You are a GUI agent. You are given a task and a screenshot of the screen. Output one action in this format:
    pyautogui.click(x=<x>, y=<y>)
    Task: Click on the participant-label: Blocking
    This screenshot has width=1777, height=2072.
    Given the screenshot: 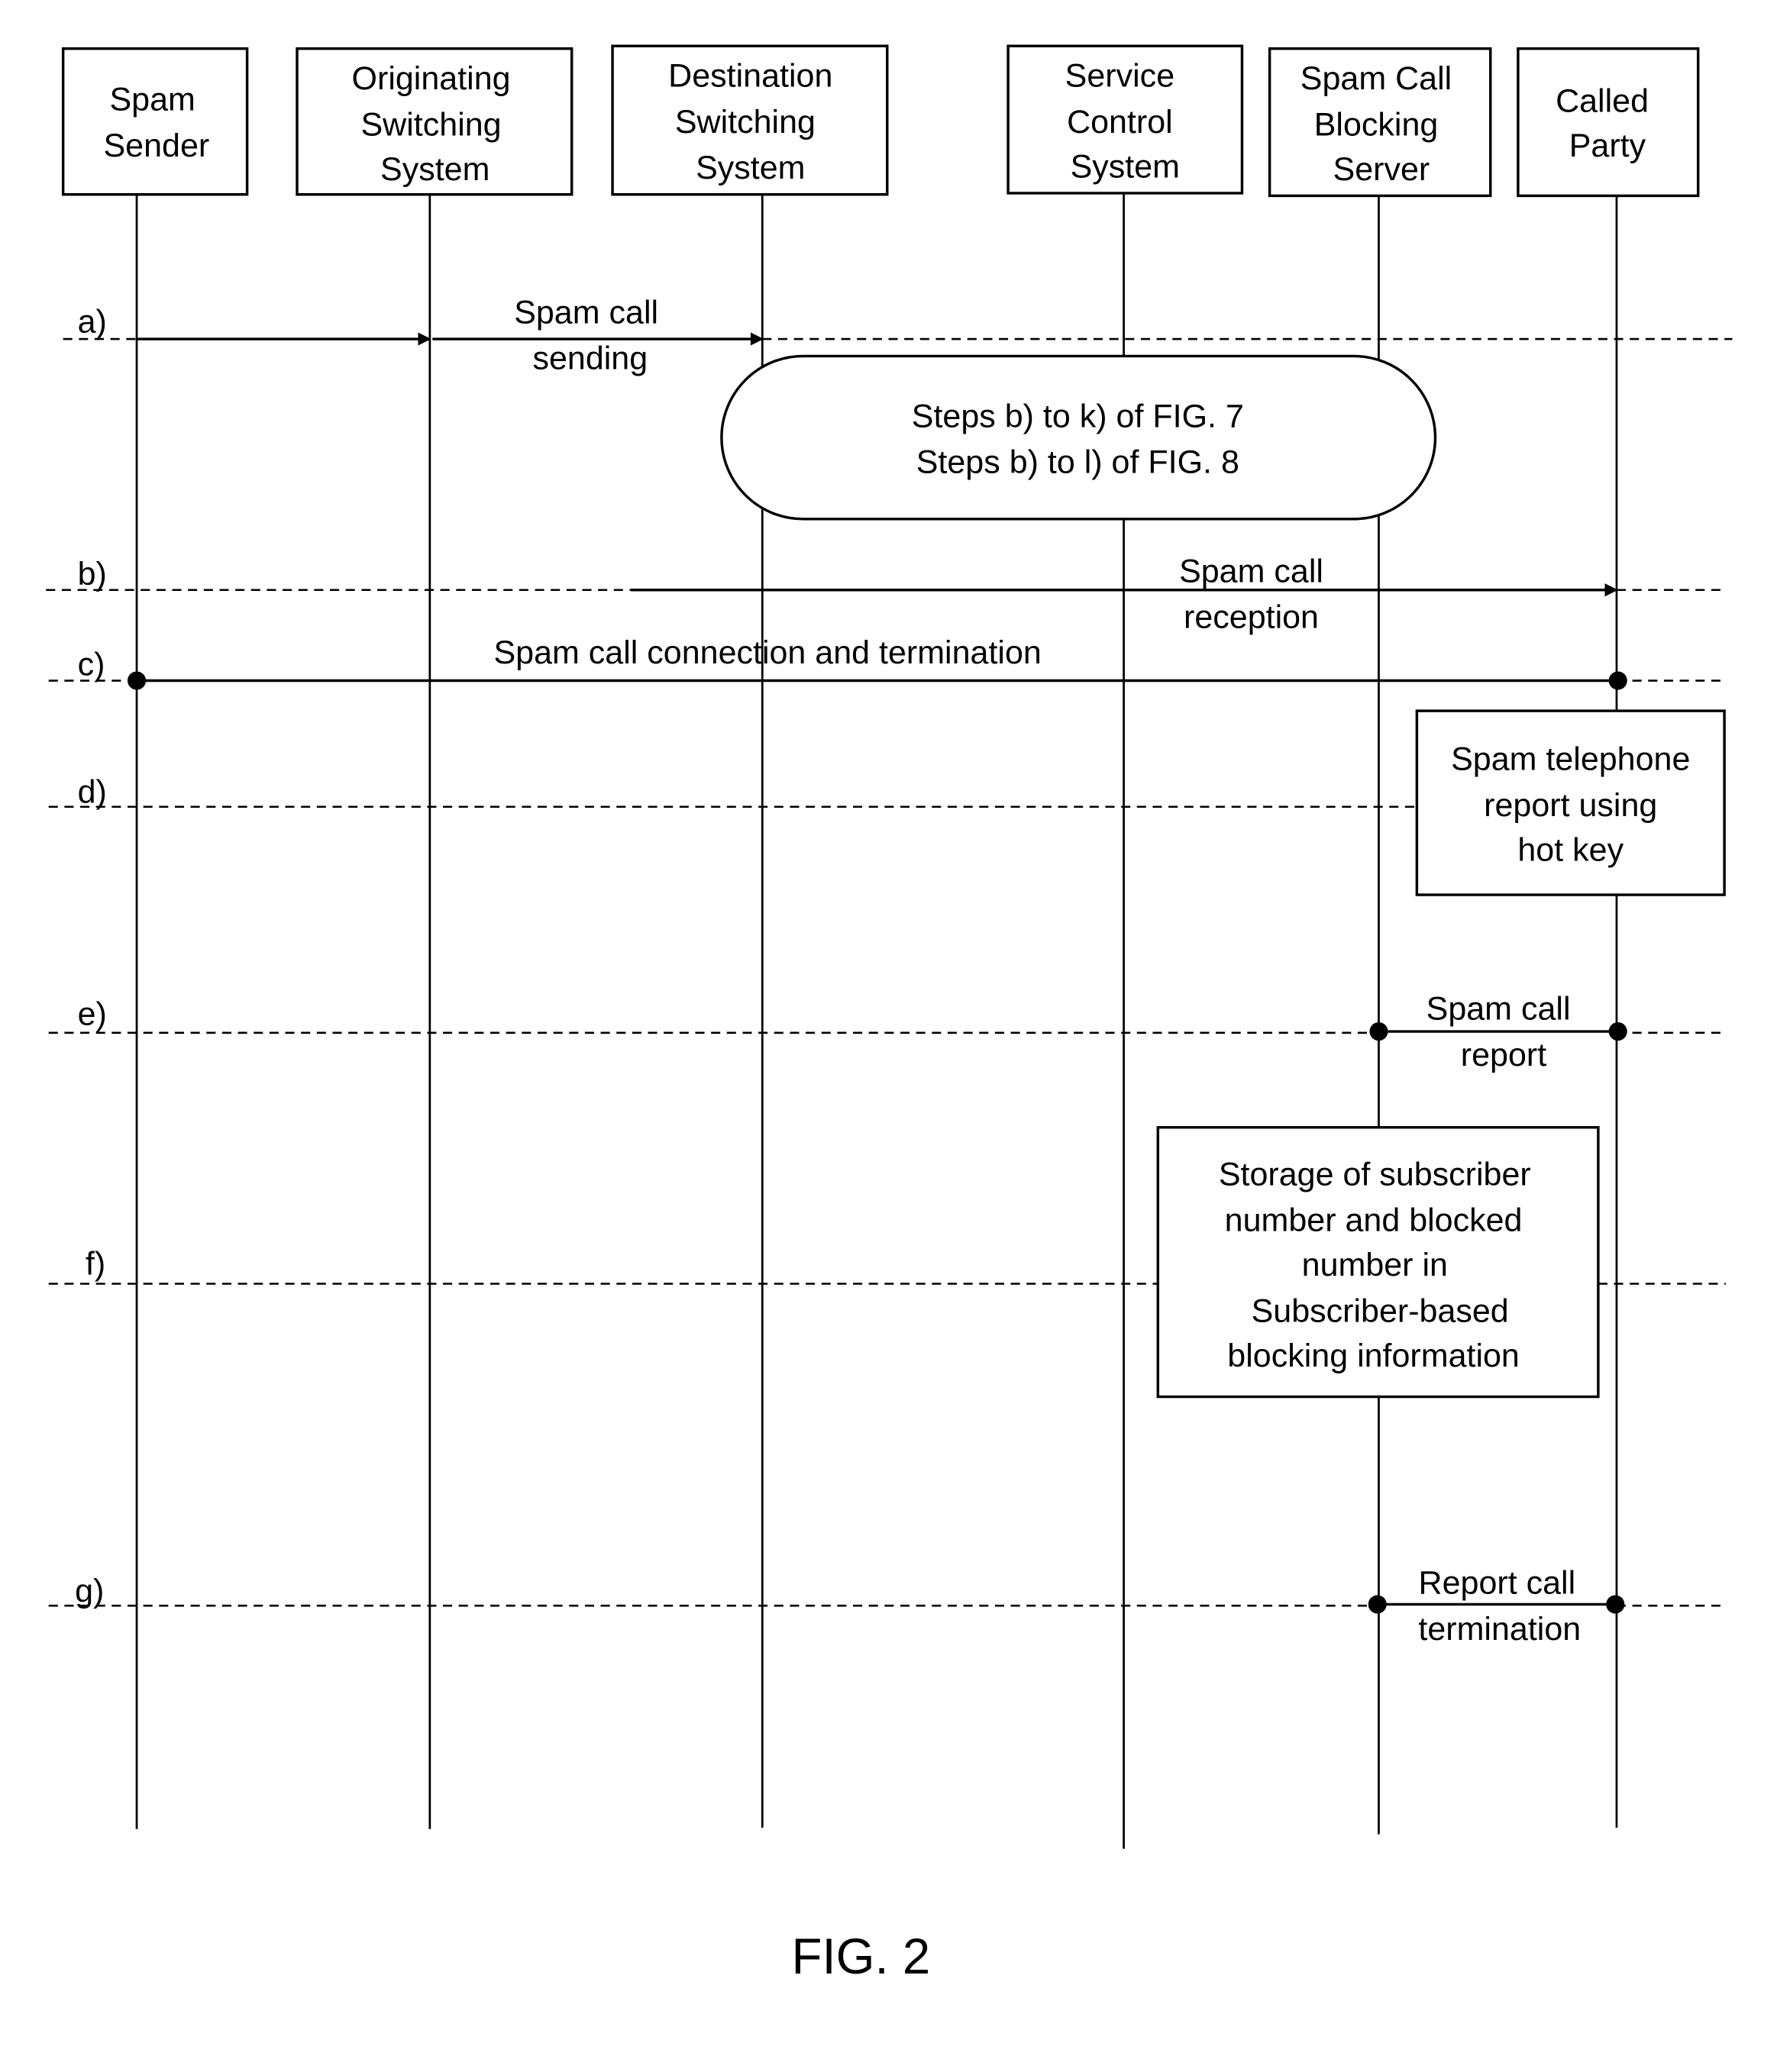 What is the action you would take?
    pyautogui.click(x=1376, y=125)
    